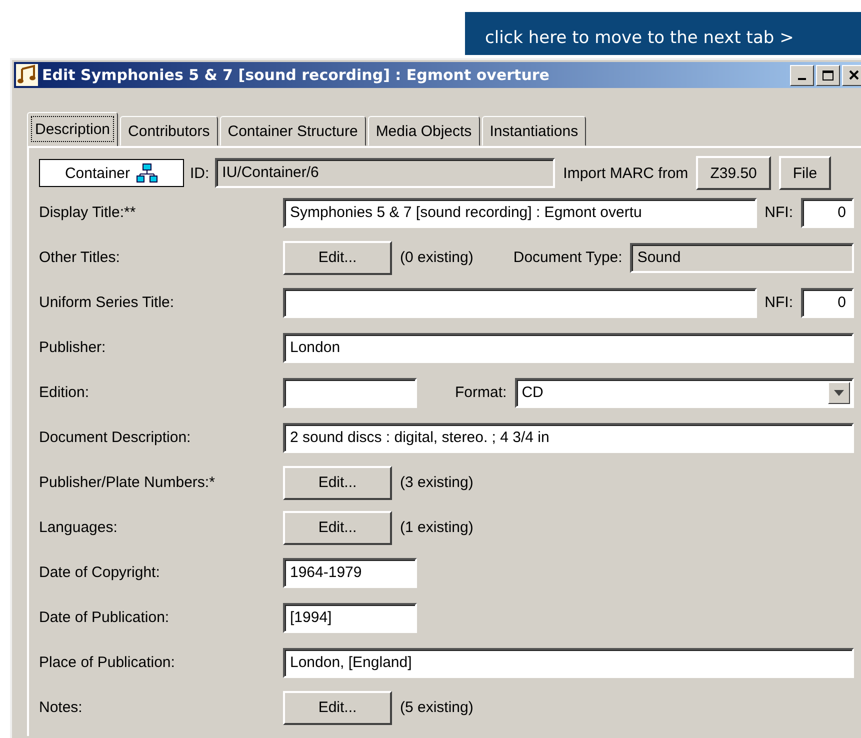 The width and height of the screenshot is (861, 738). What do you see at coordinates (147, 173) in the screenshot?
I see `hierarchy-icon` at bounding box center [147, 173].